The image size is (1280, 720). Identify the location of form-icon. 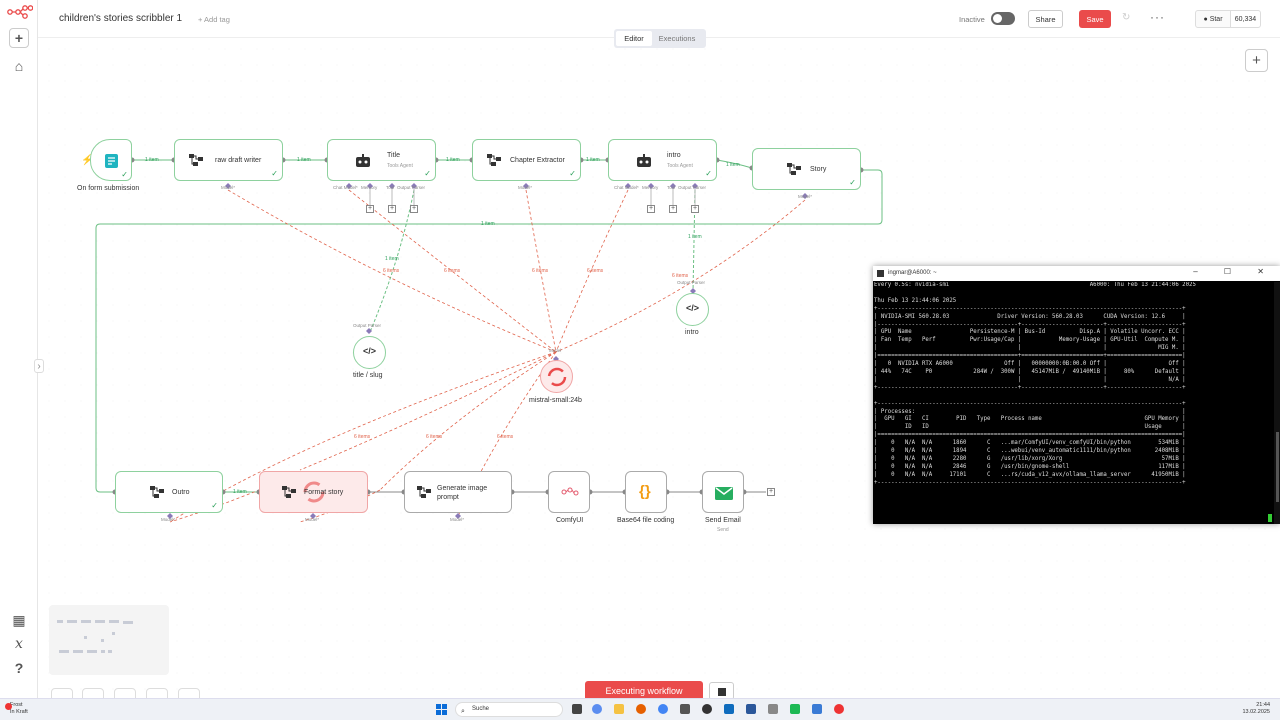
(111, 161).